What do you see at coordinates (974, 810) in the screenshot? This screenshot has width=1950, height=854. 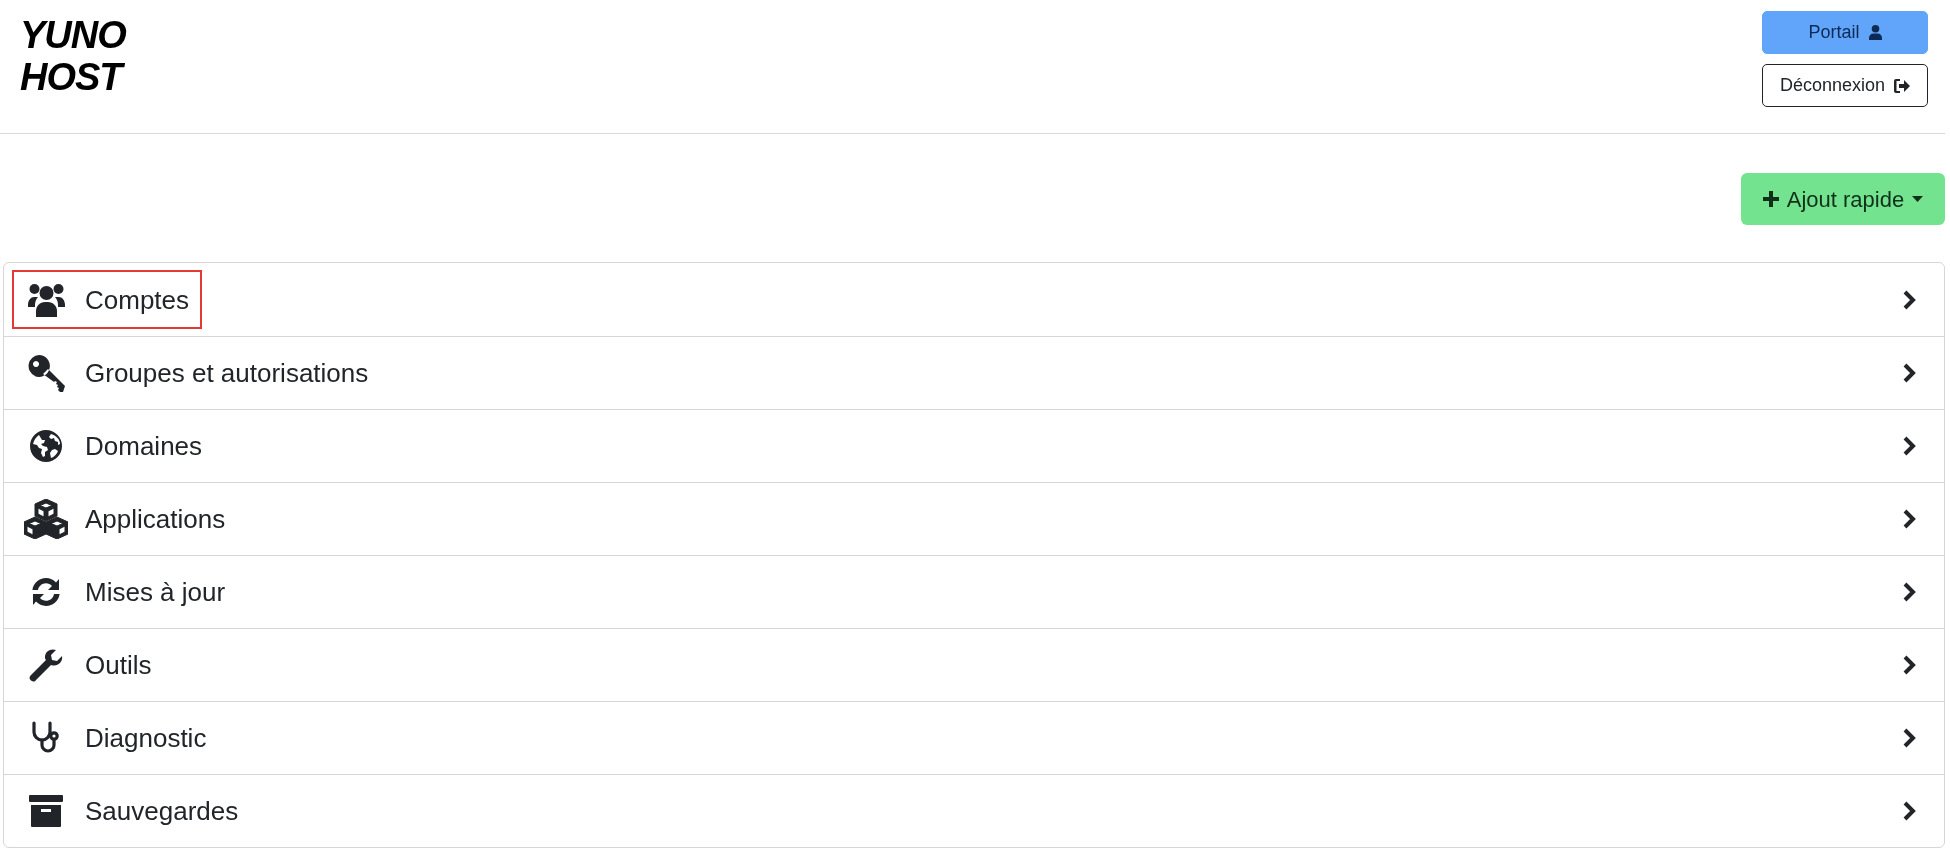 I see `menu-item: Sauvegardes` at bounding box center [974, 810].